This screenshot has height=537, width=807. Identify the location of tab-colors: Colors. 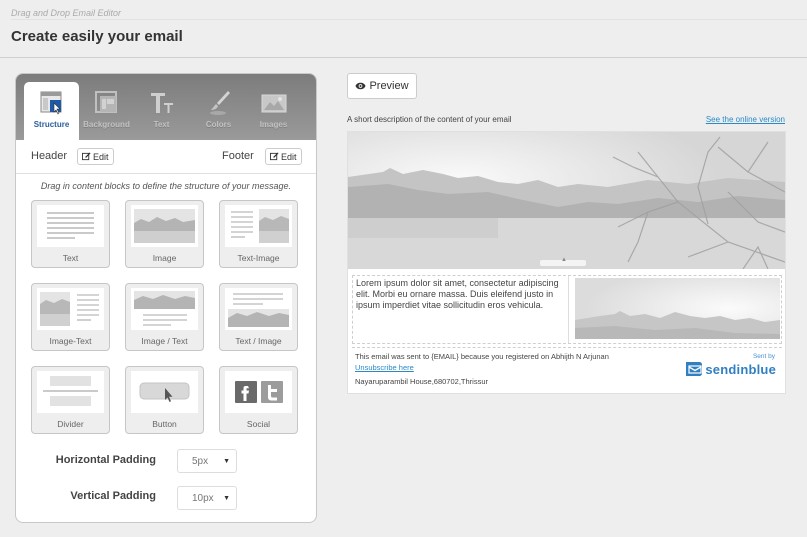
(218, 111).